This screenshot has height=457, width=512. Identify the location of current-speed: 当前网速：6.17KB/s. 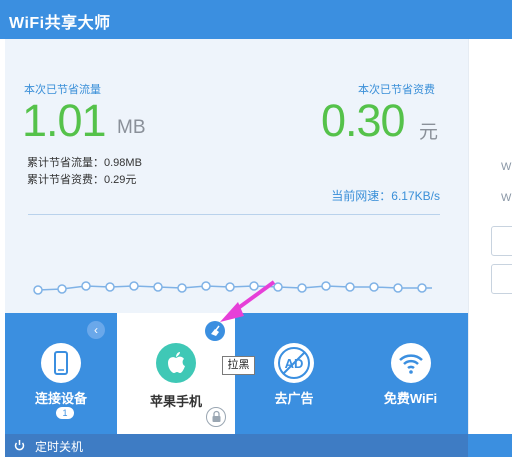
(385, 196).